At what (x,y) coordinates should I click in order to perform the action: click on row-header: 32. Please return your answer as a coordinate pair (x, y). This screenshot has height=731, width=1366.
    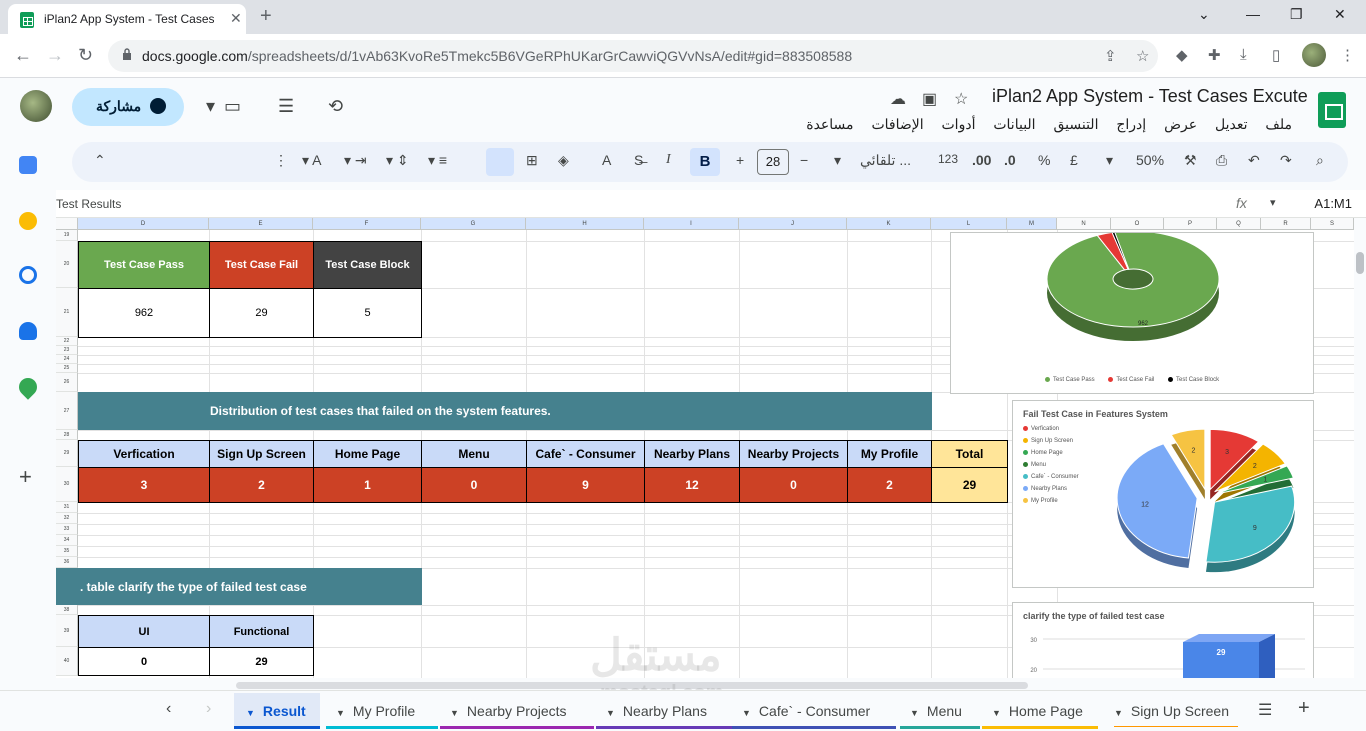
    Looking at the image, I should click on (67, 518).